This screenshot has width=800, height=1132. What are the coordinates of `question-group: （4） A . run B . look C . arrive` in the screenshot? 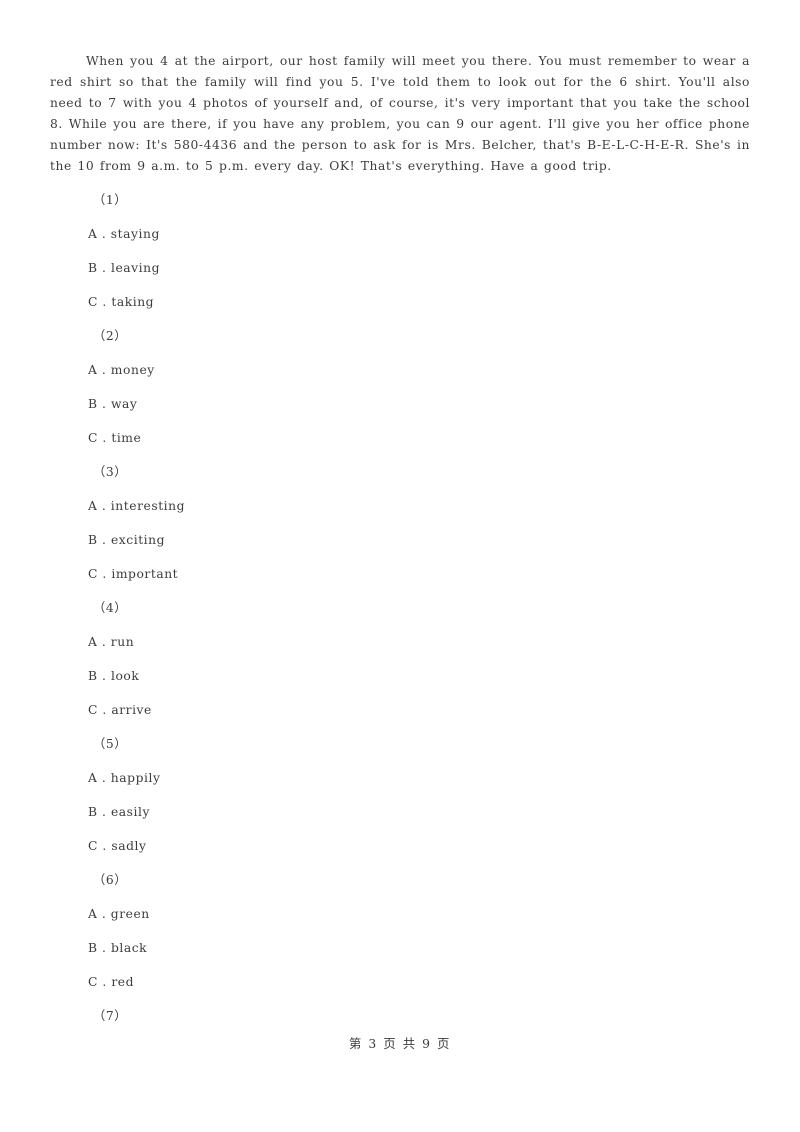 It's located at (400, 659).